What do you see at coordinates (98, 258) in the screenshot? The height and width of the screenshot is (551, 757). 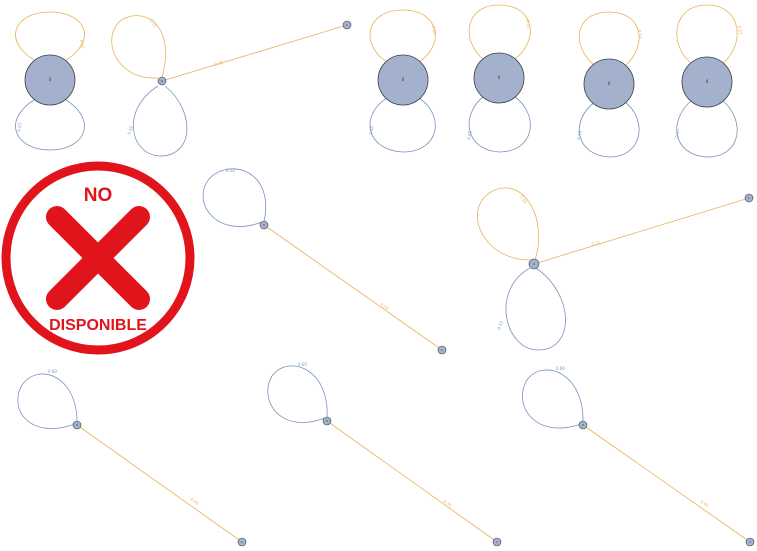 I see `not-available-stamp: NO DISPONIBLE` at bounding box center [98, 258].